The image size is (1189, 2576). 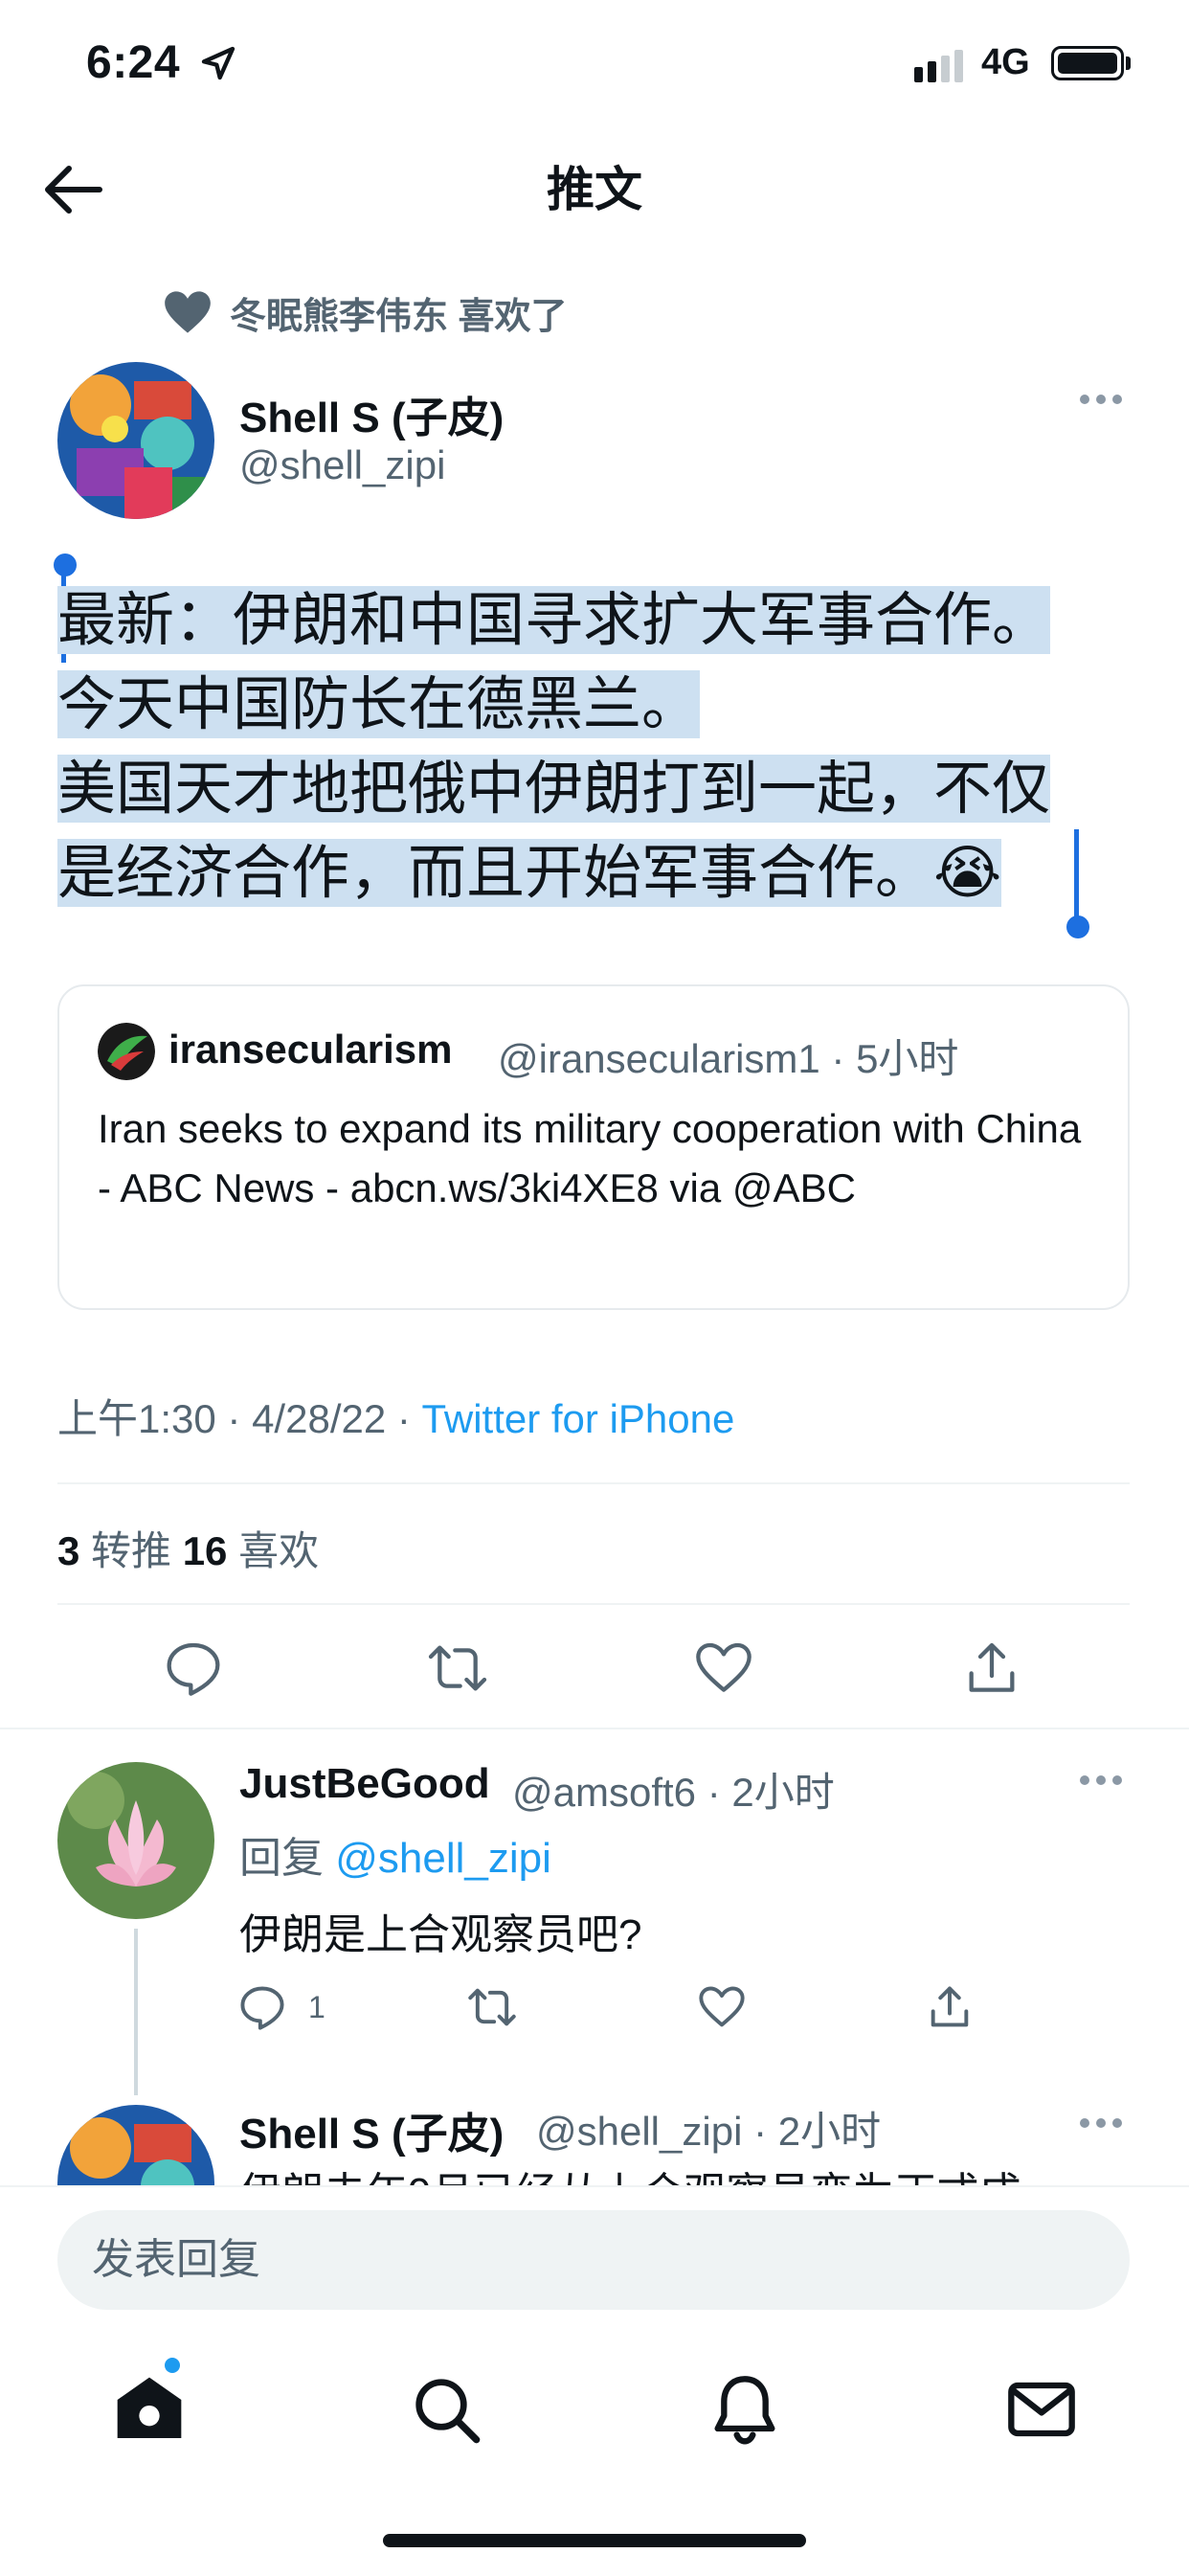 What do you see at coordinates (593, 2260) in the screenshot?
I see `reply-composer-input` at bounding box center [593, 2260].